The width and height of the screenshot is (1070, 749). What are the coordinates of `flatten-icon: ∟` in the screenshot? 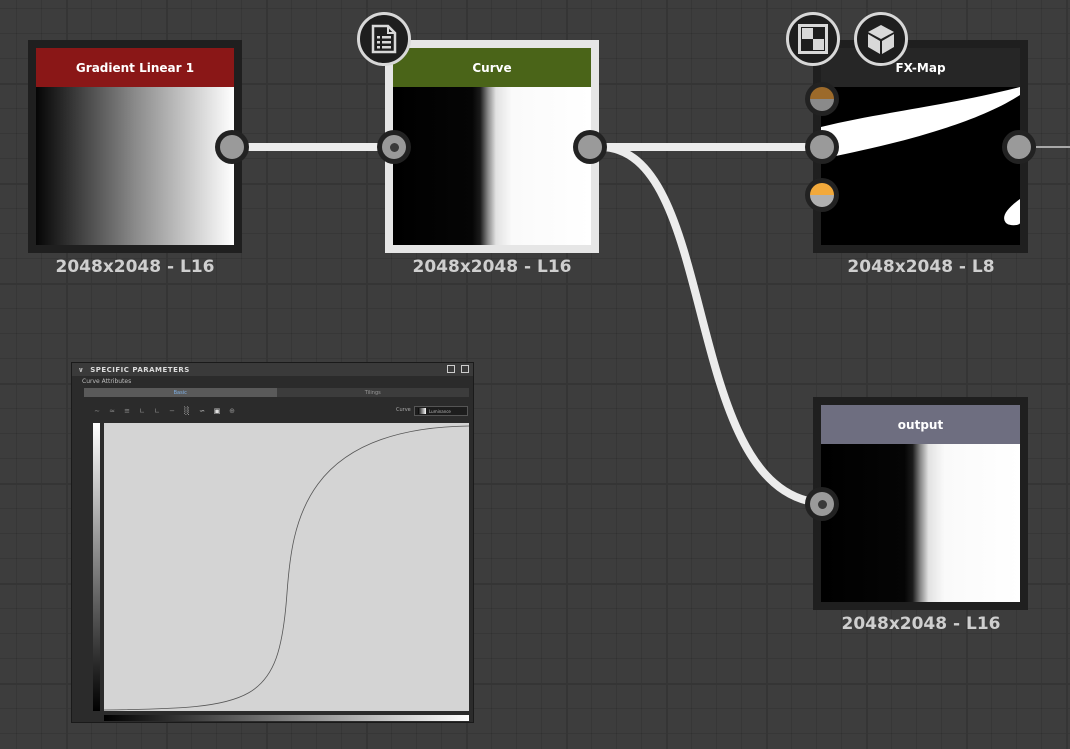 It's located at (157, 411).